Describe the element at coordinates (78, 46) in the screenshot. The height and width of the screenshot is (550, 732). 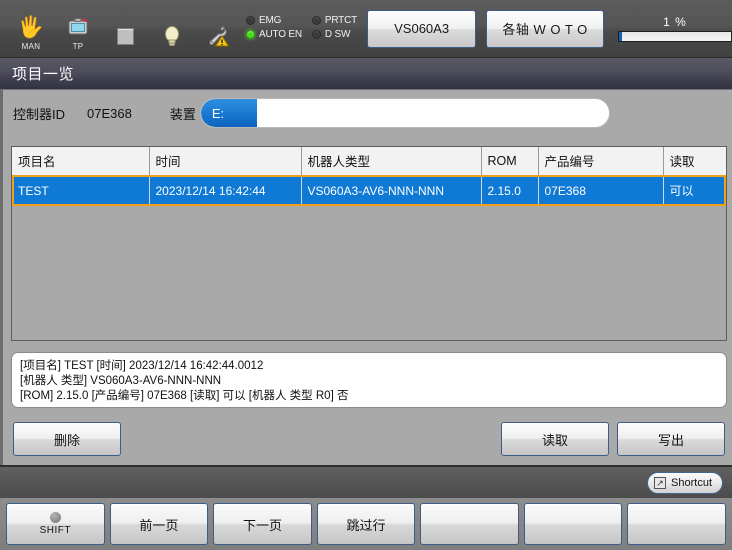
I see `teach-pendant-label: TP` at that location.